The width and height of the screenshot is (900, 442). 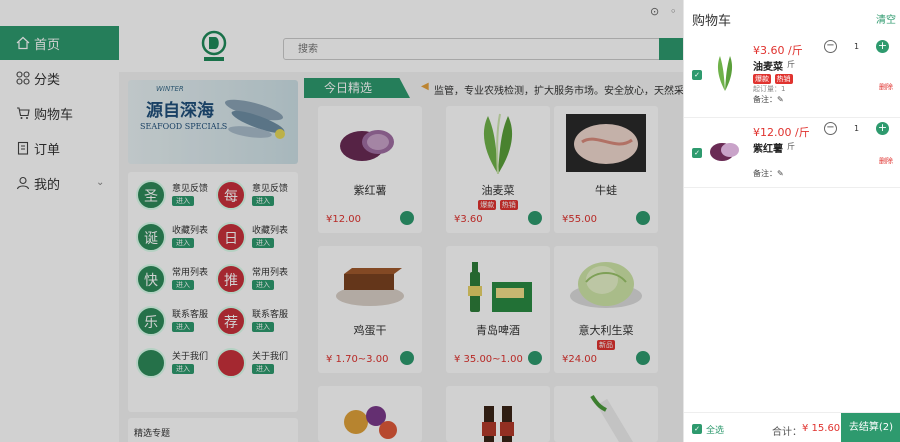 What do you see at coordinates (781, 132) in the screenshot?
I see `item-price: ¥12.00 /斤` at bounding box center [781, 132].